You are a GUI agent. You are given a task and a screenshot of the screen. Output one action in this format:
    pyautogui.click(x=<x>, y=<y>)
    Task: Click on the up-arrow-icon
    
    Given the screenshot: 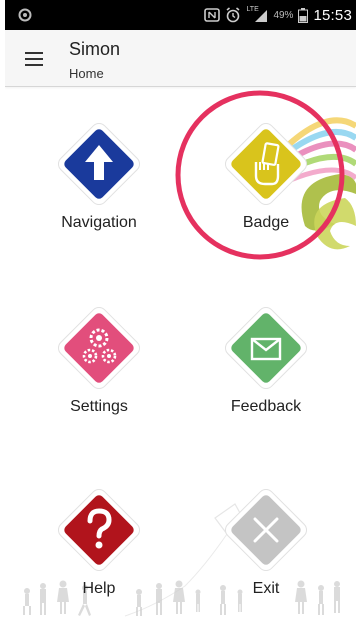 What is the action you would take?
    pyautogui.click(x=99, y=164)
    